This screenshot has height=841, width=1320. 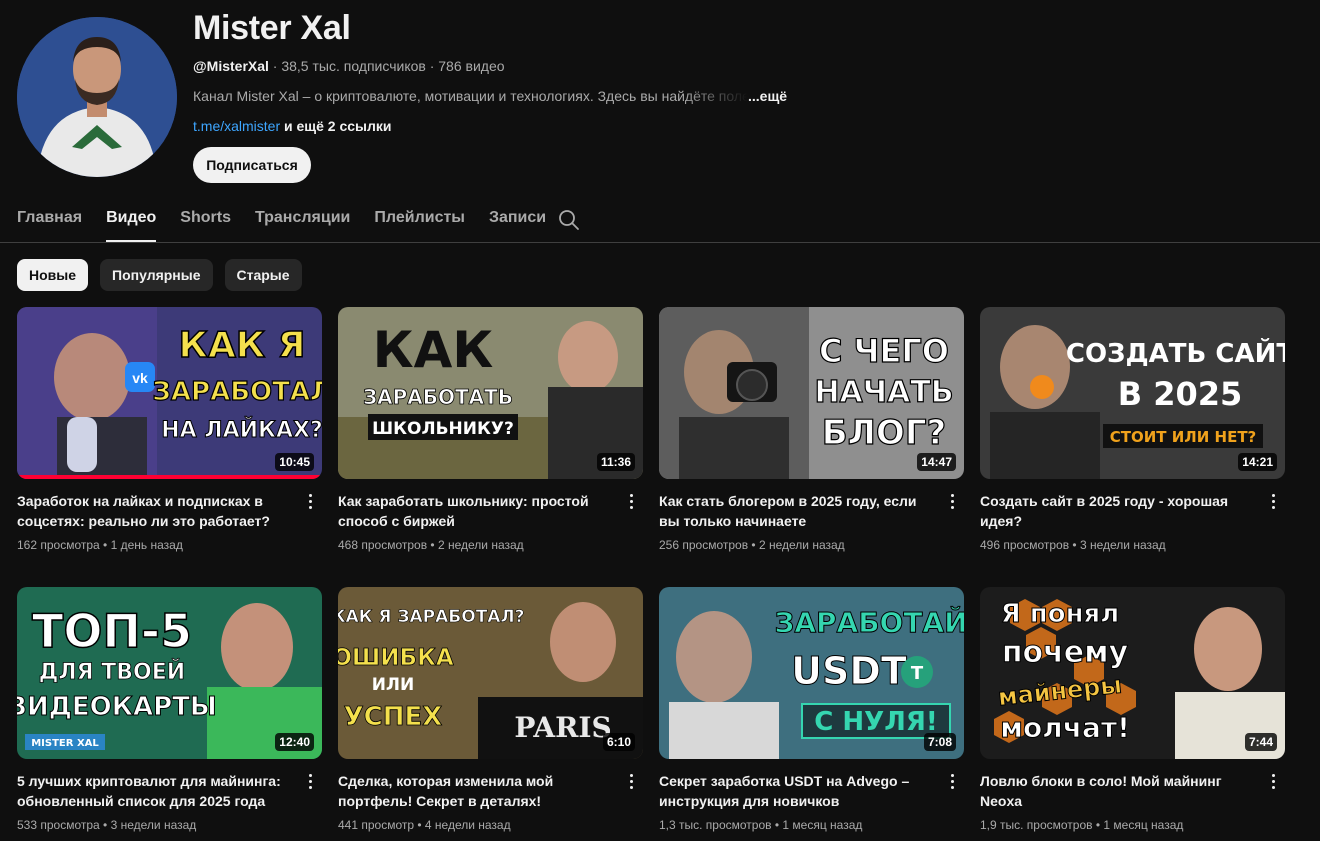 What do you see at coordinates (58, 825) in the screenshot?
I see `video-views: 533 просмотра` at bounding box center [58, 825].